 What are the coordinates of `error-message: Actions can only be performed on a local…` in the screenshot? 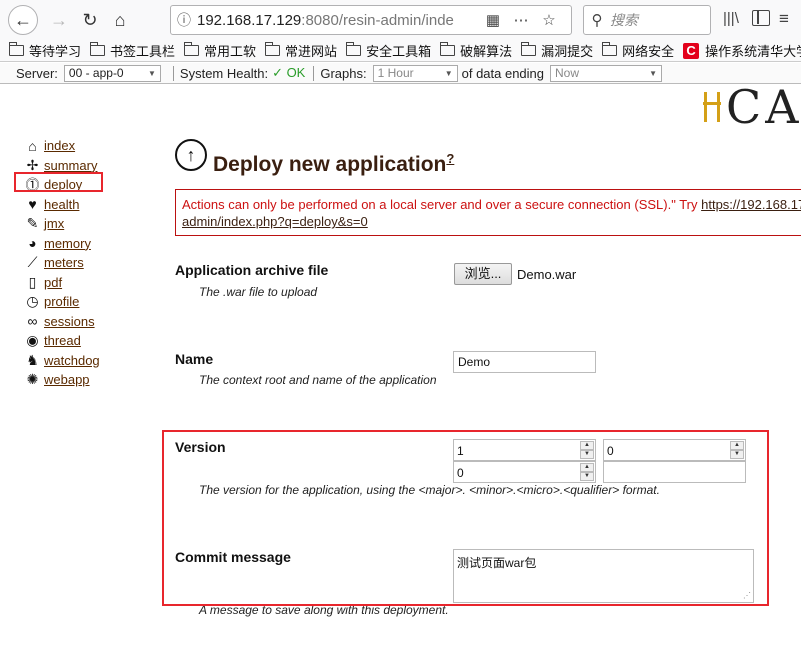 It's located at (488, 212).